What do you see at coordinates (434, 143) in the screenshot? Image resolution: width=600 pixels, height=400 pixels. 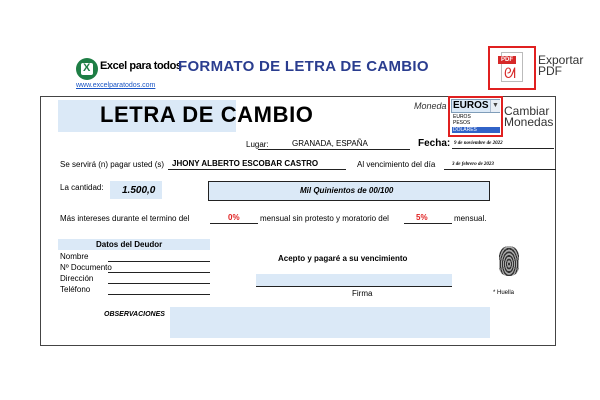 I see `fecha-label: Fecha:` at bounding box center [434, 143].